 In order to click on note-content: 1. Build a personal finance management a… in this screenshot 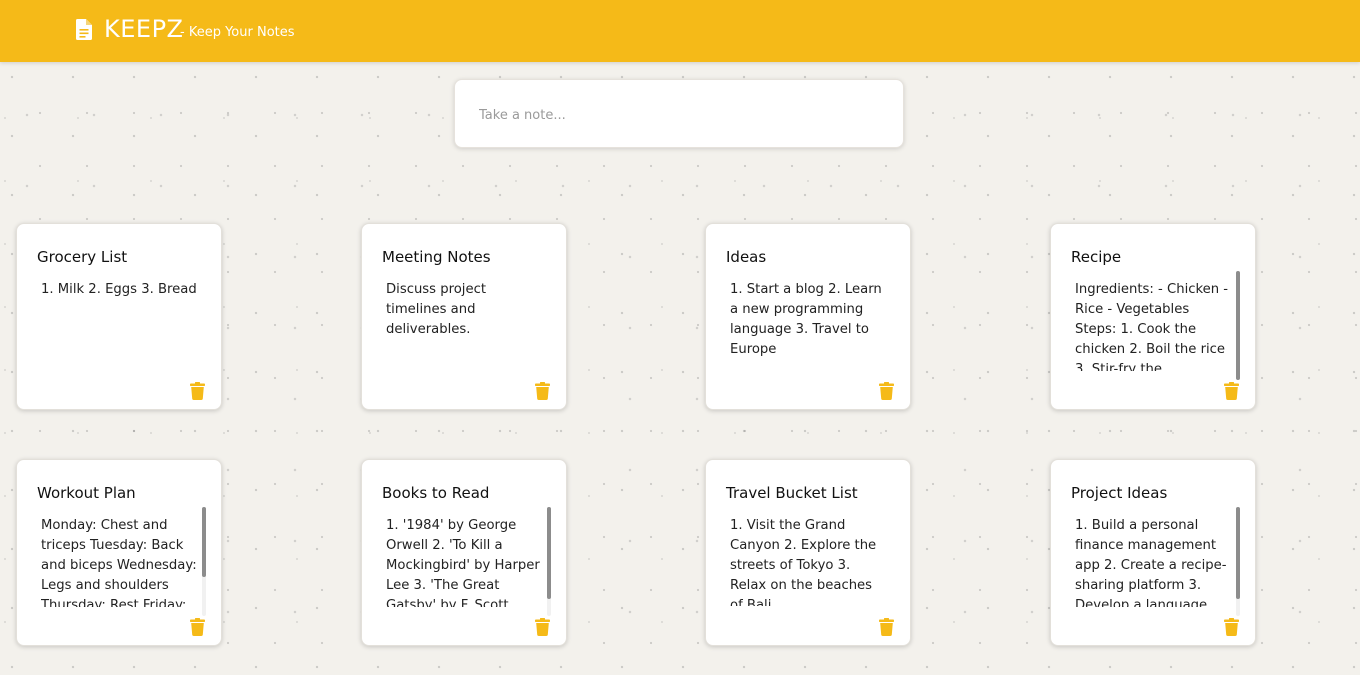, I will do `click(1151, 562)`.